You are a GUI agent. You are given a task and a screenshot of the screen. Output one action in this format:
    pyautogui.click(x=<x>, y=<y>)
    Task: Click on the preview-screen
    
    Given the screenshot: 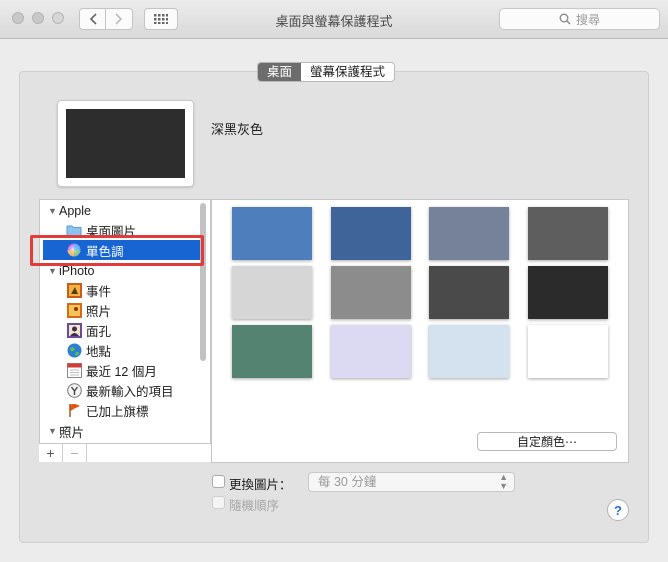 What is the action you would take?
    pyautogui.click(x=125, y=143)
    